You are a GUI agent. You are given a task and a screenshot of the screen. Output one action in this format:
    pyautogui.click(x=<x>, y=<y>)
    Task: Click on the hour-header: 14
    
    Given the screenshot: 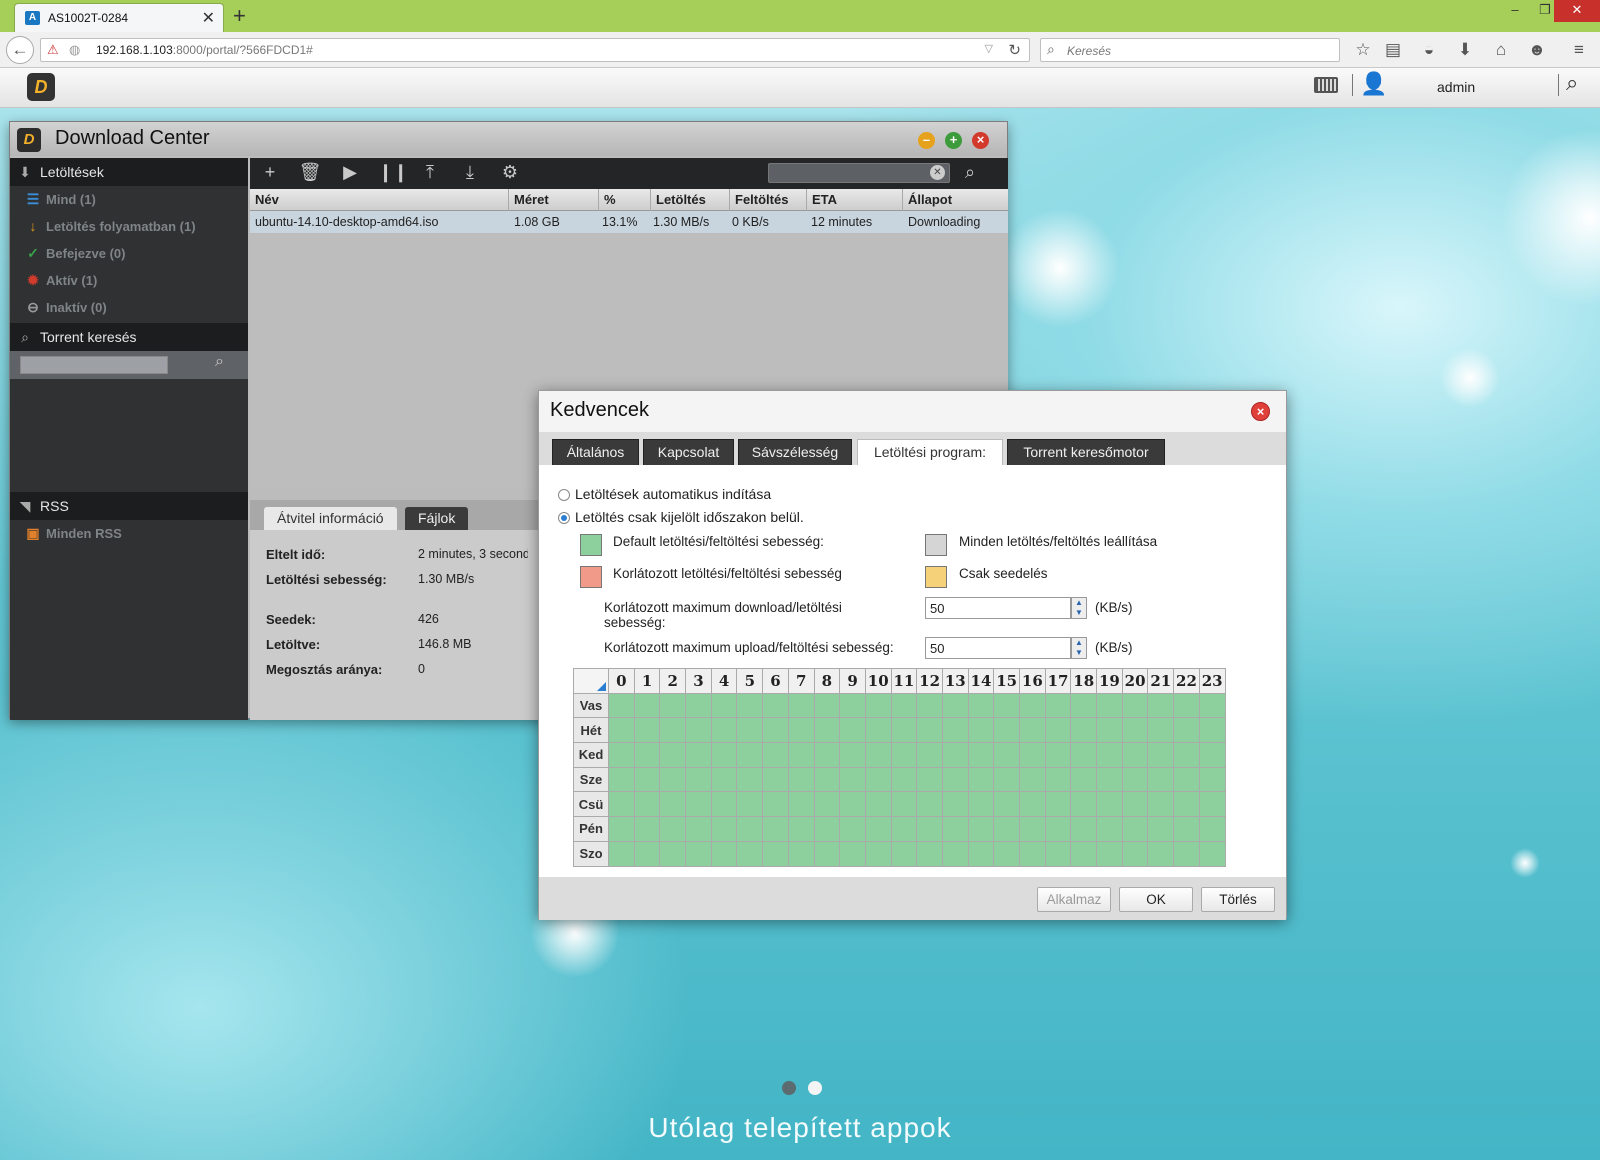 What is the action you would take?
    pyautogui.click(x=981, y=681)
    